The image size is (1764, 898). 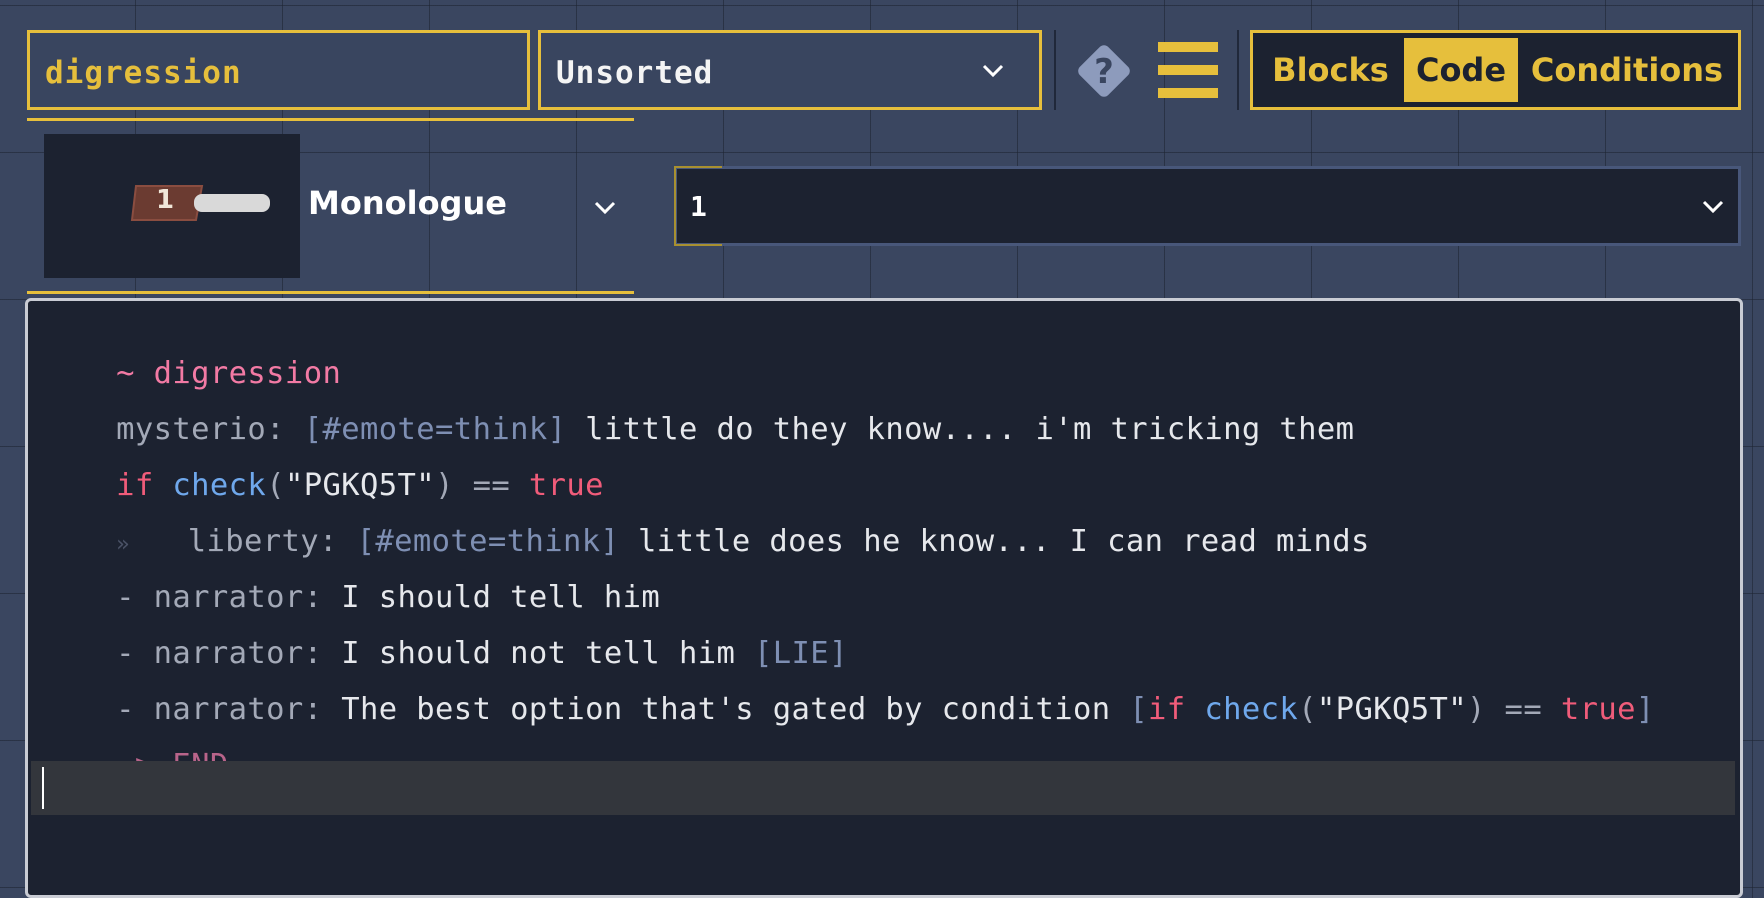 I want to click on punctuation: ), so click(x=1476, y=709).